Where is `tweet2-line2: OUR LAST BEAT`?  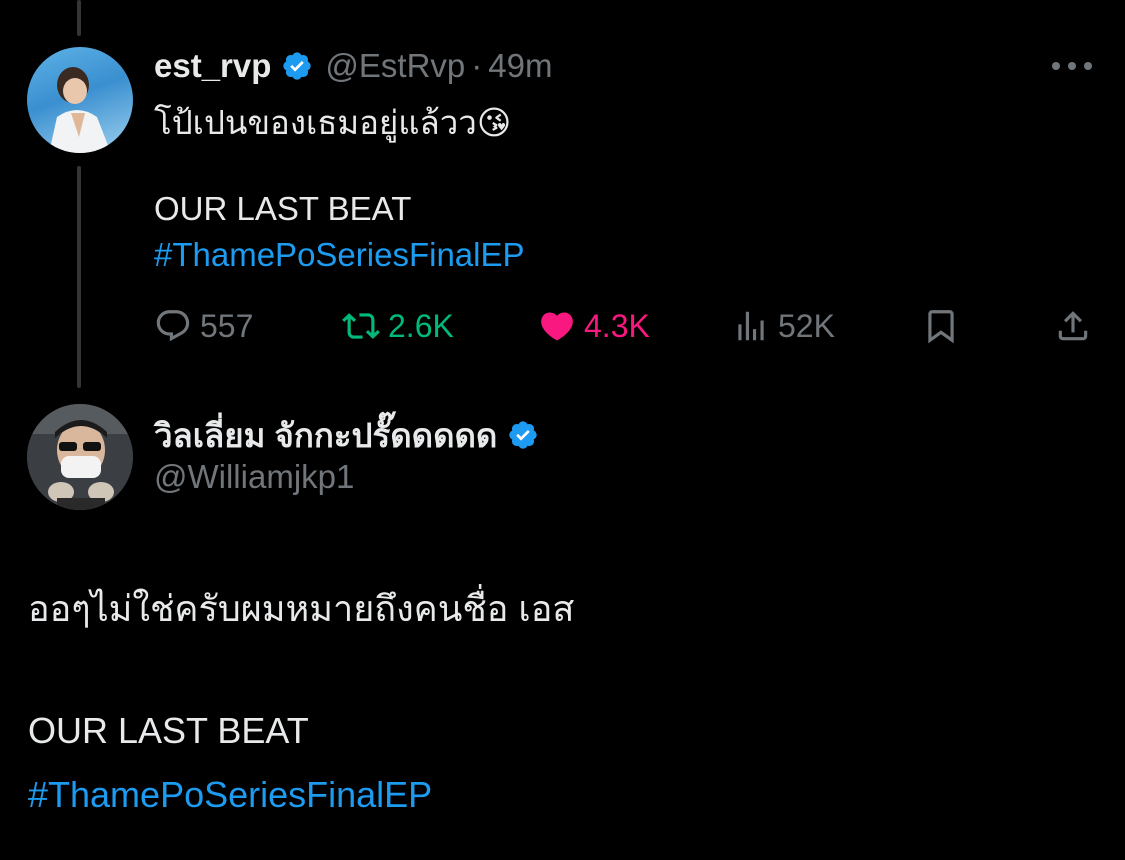 tweet2-line2: OUR LAST BEAT is located at coordinates (168, 730).